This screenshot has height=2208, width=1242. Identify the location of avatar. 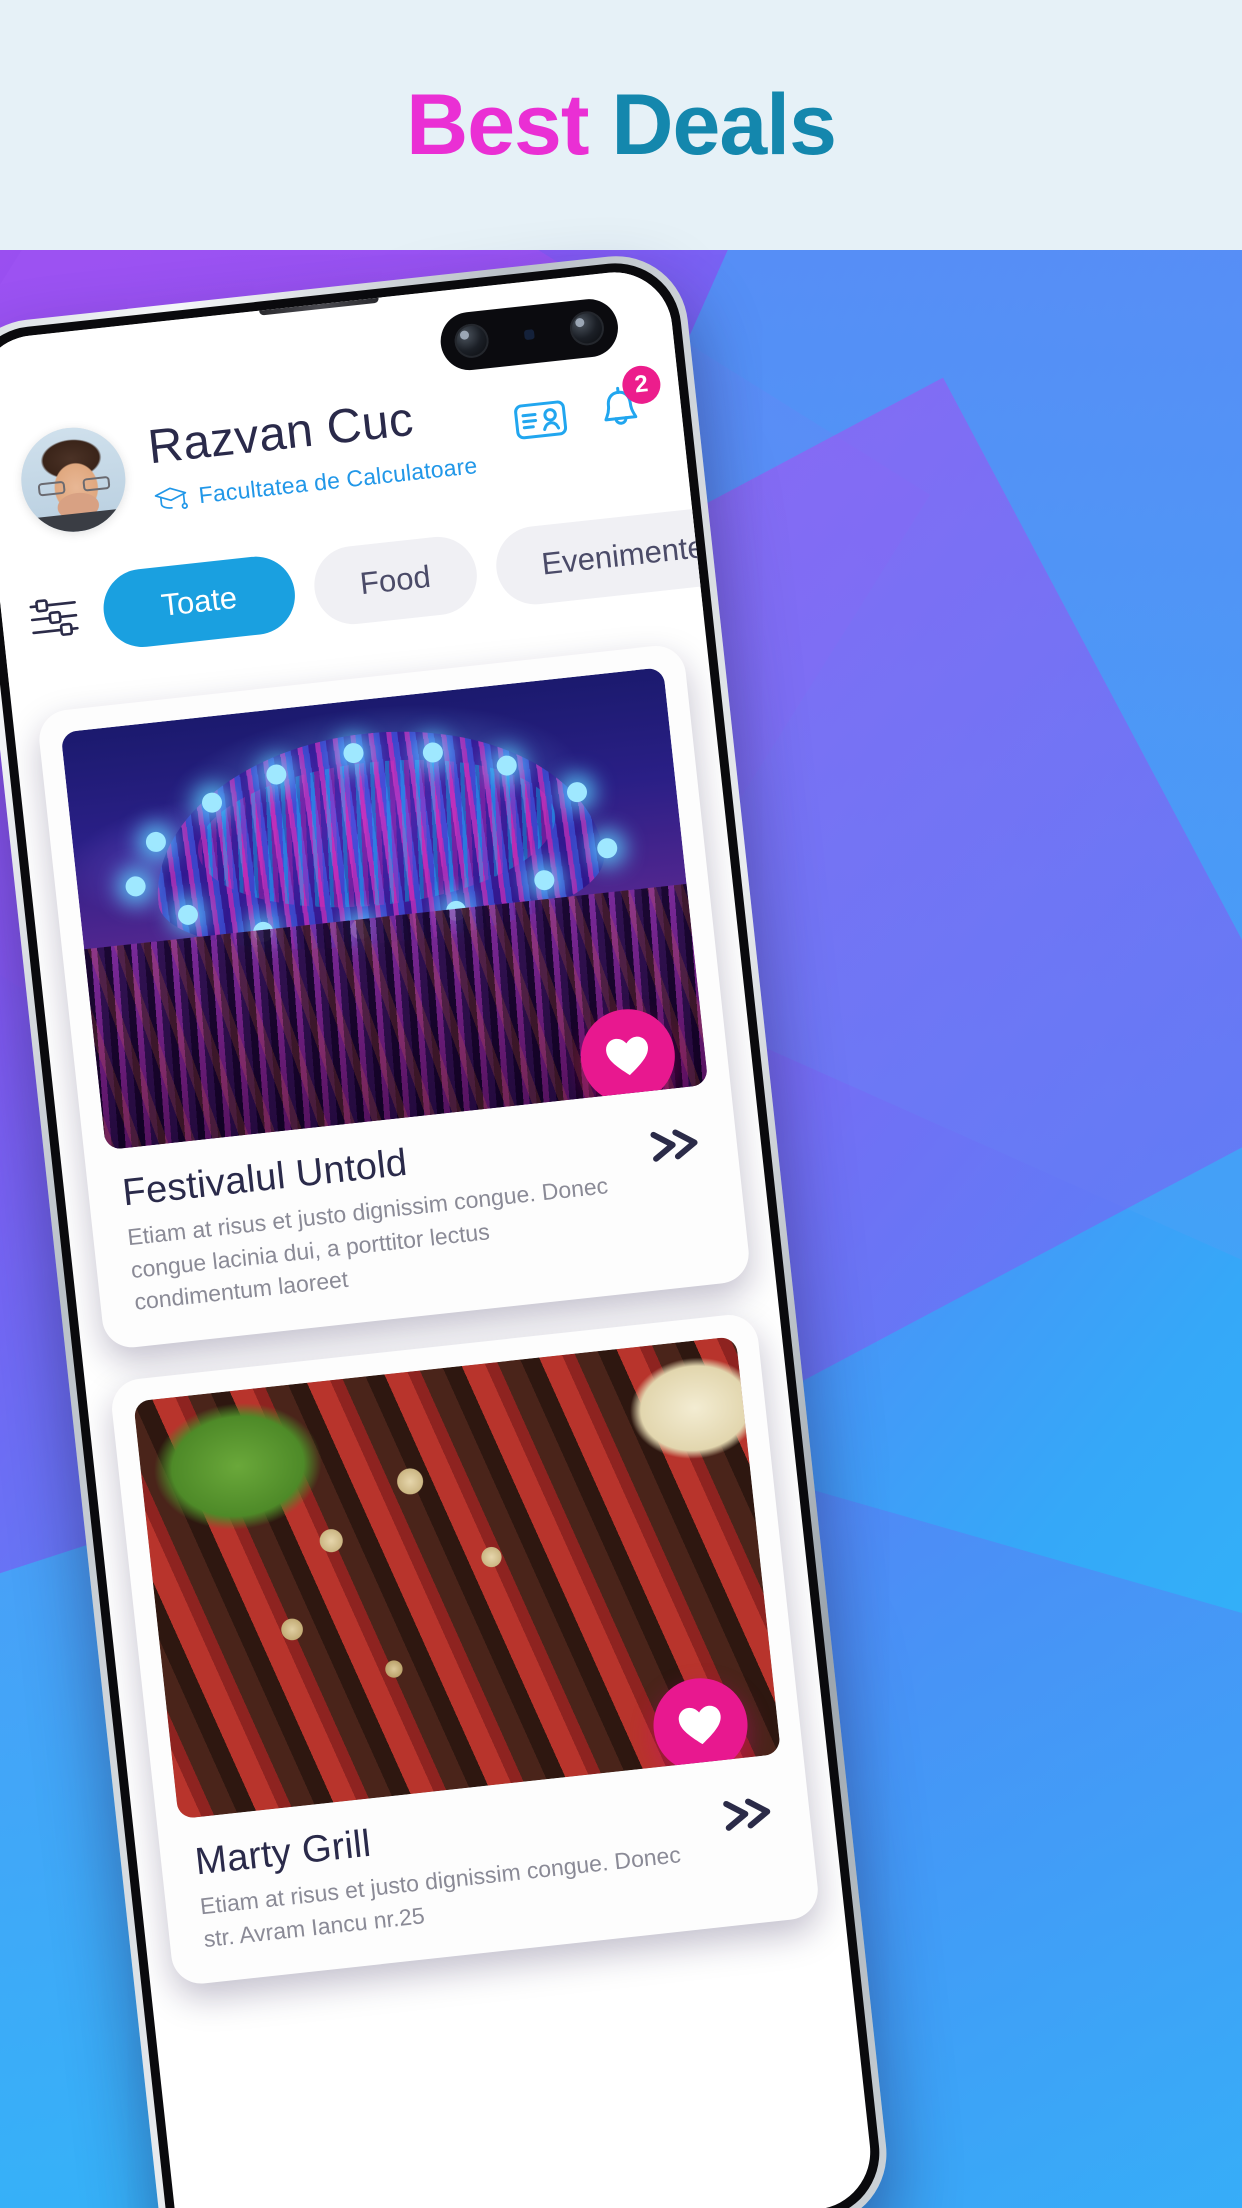
(73, 480).